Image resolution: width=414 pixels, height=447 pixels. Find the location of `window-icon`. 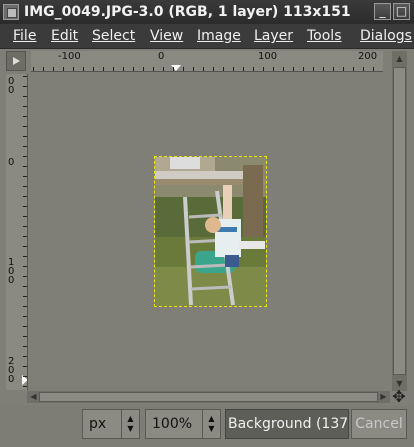

window-icon is located at coordinates (11, 12).